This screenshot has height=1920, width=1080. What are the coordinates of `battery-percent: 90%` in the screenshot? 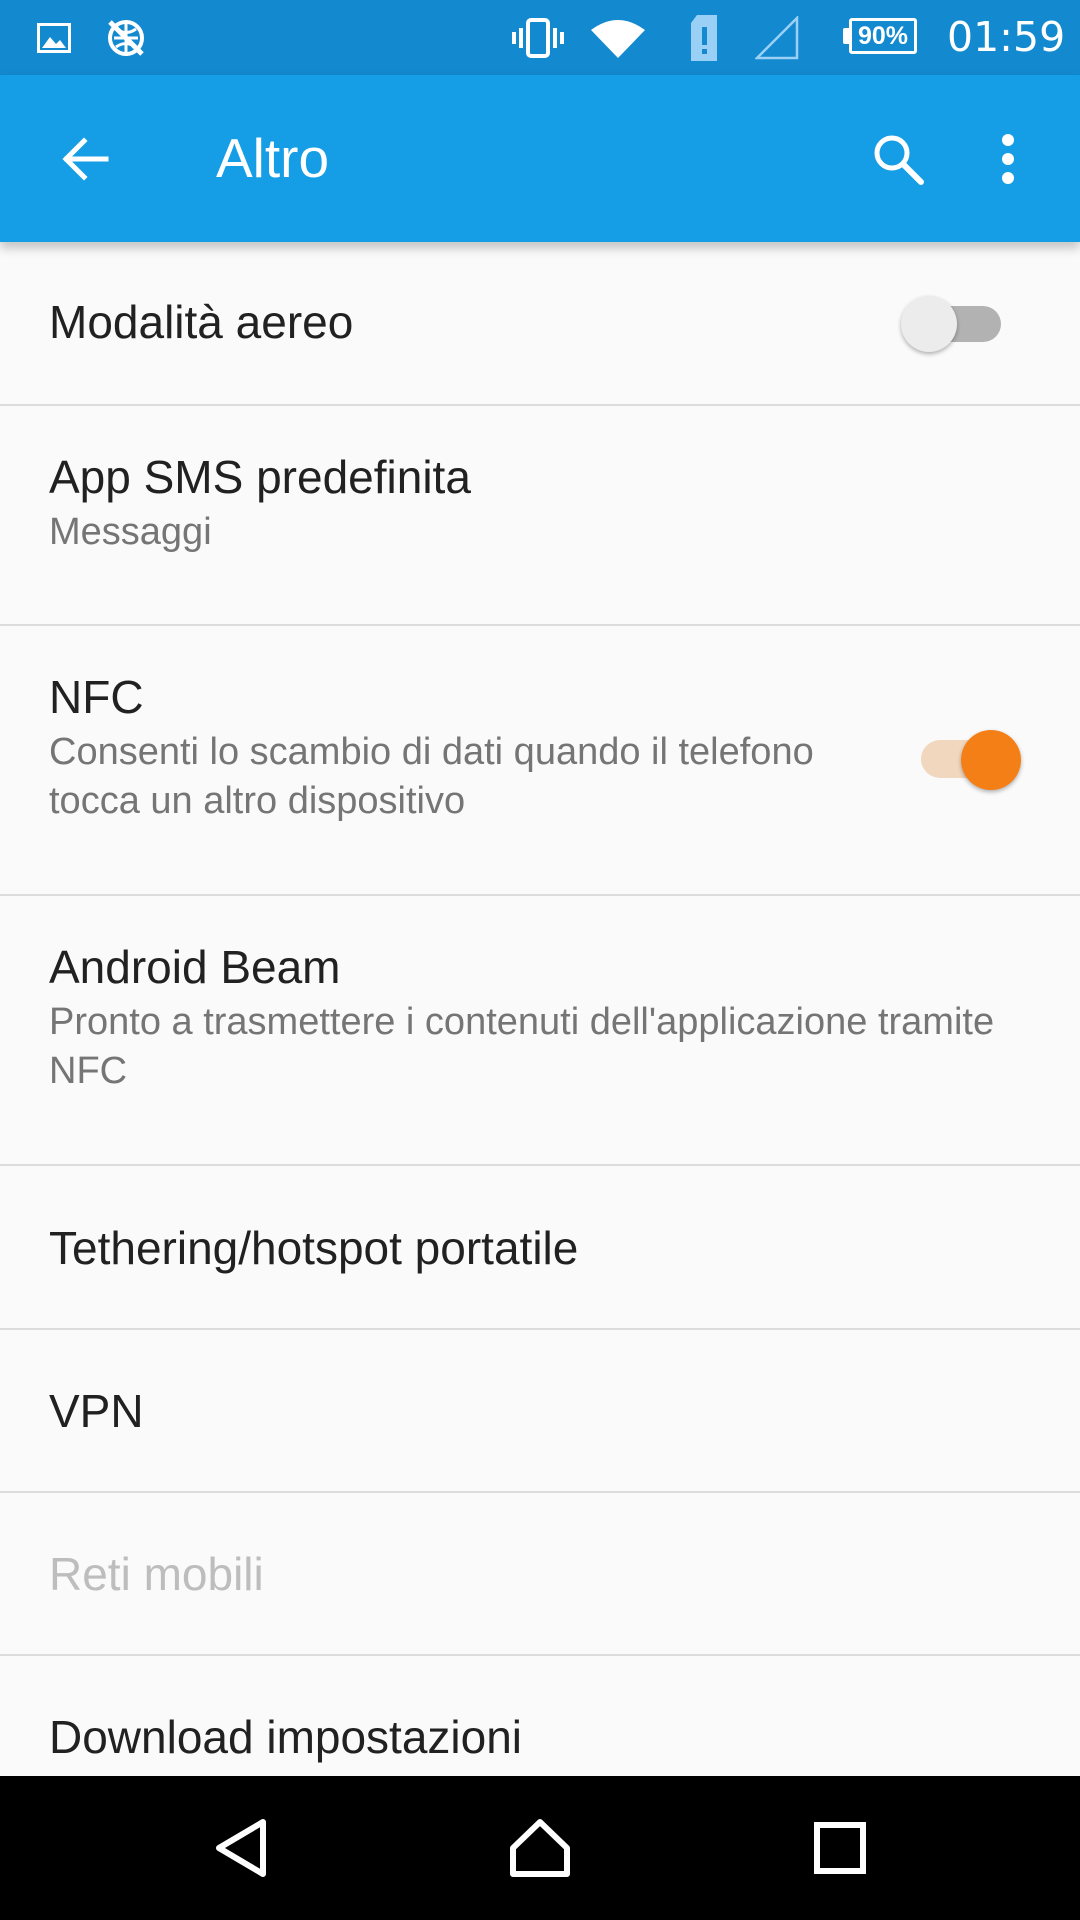 It's located at (883, 36).